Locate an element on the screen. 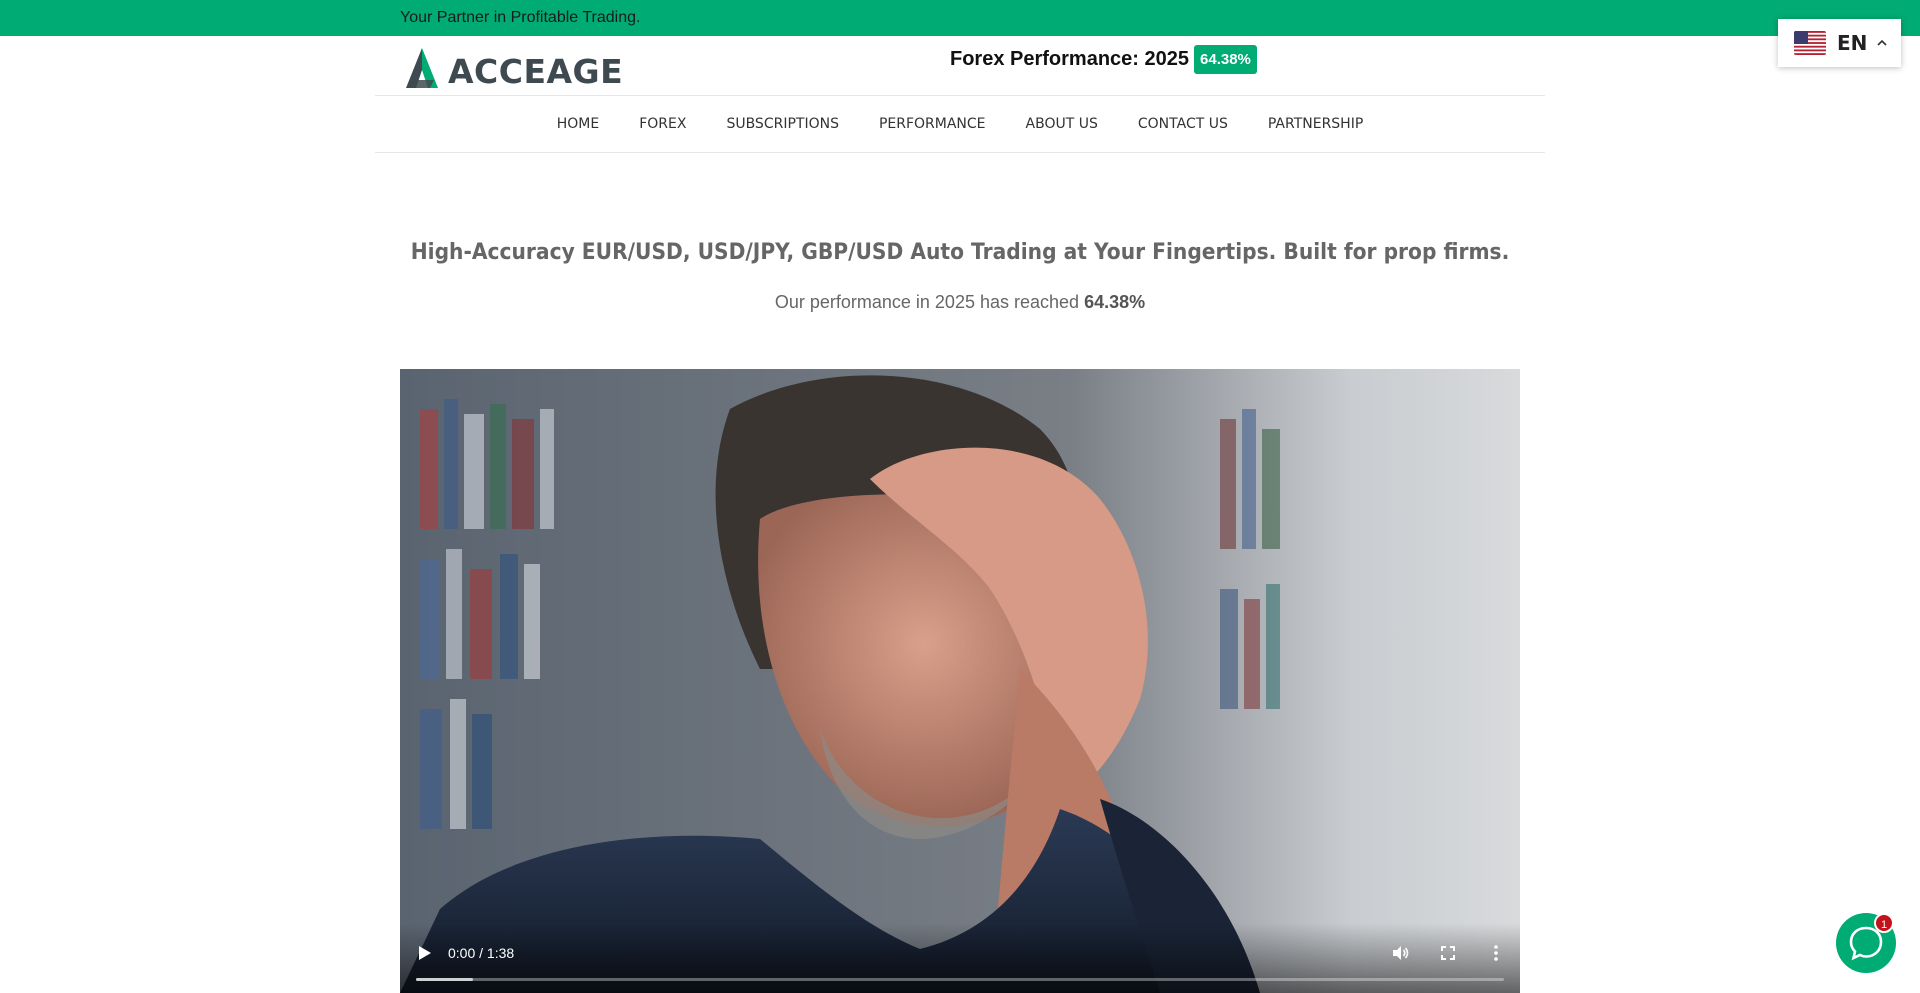 The height and width of the screenshot is (993, 1920). video-buffered-fill is located at coordinates (444, 979).